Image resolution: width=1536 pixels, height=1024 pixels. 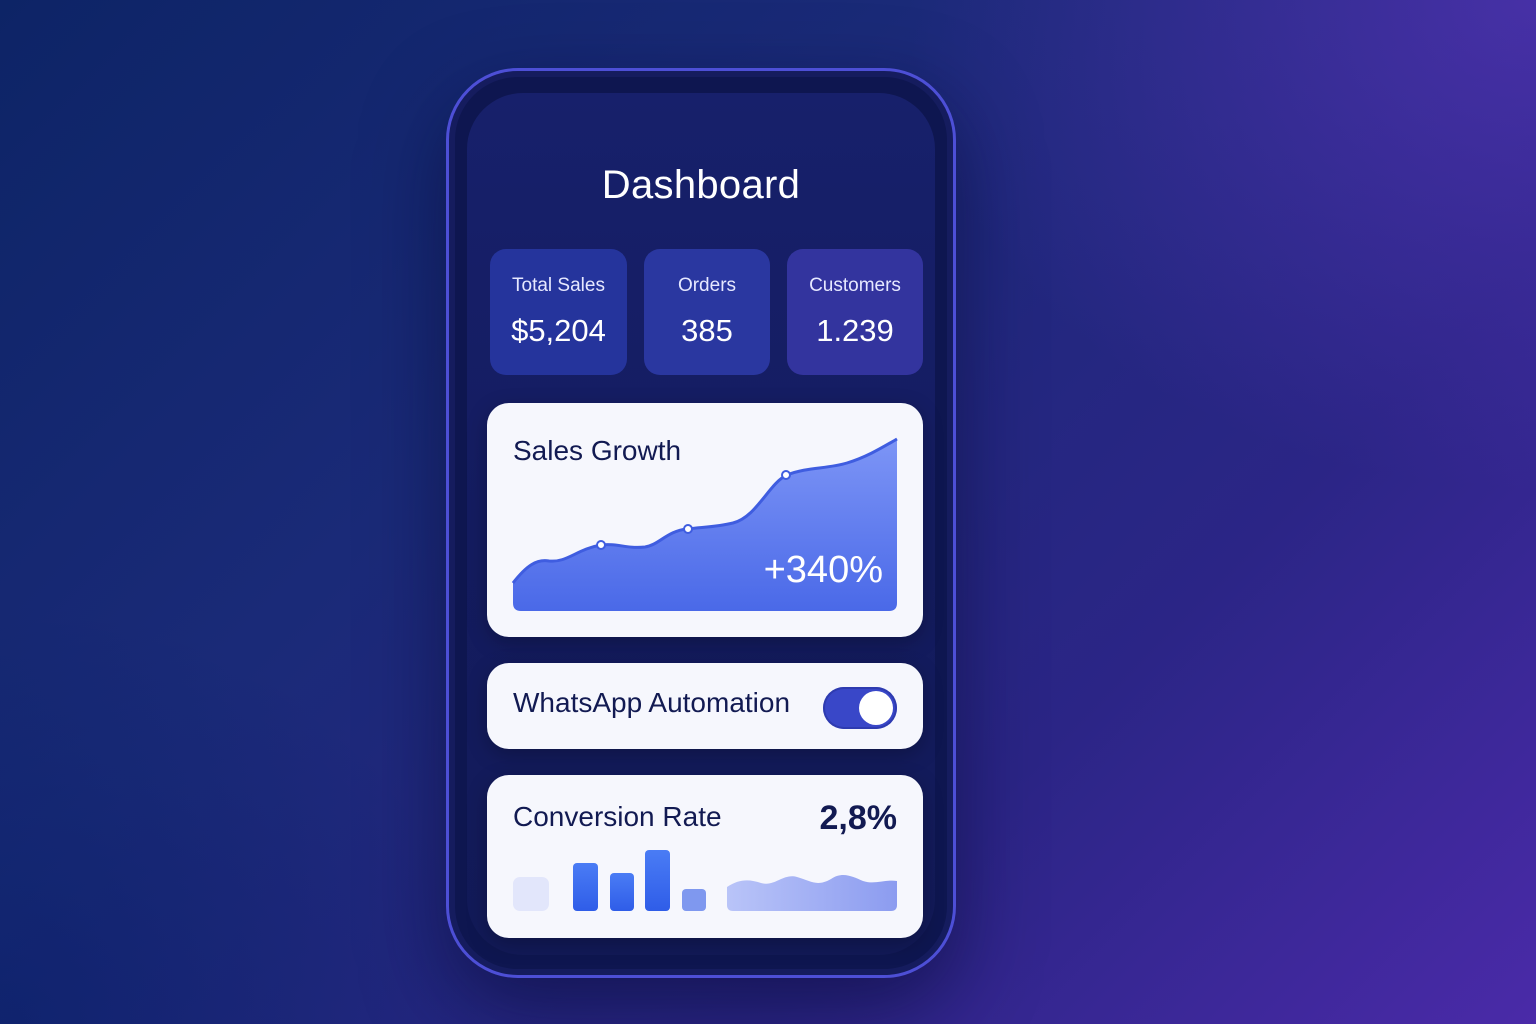 What do you see at coordinates (876, 708) in the screenshot?
I see `toggle-knob` at bounding box center [876, 708].